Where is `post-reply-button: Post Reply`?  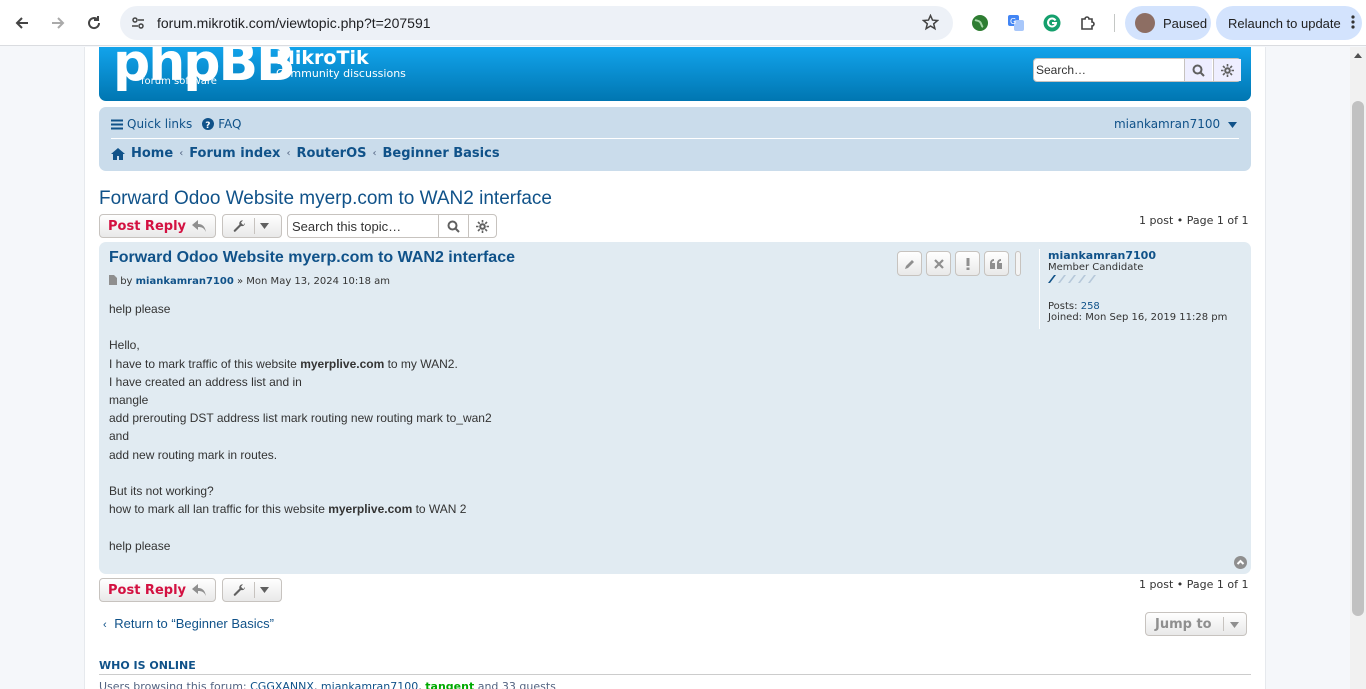 post-reply-button: Post Reply is located at coordinates (157, 226).